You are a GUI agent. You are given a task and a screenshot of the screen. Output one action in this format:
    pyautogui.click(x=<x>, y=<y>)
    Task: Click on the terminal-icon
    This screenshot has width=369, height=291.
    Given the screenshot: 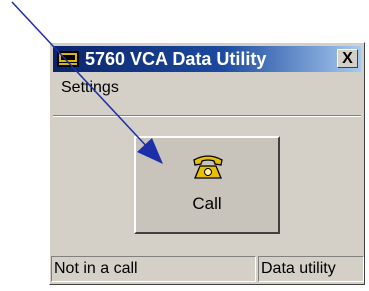 What is the action you would take?
    pyautogui.click(x=68, y=59)
    